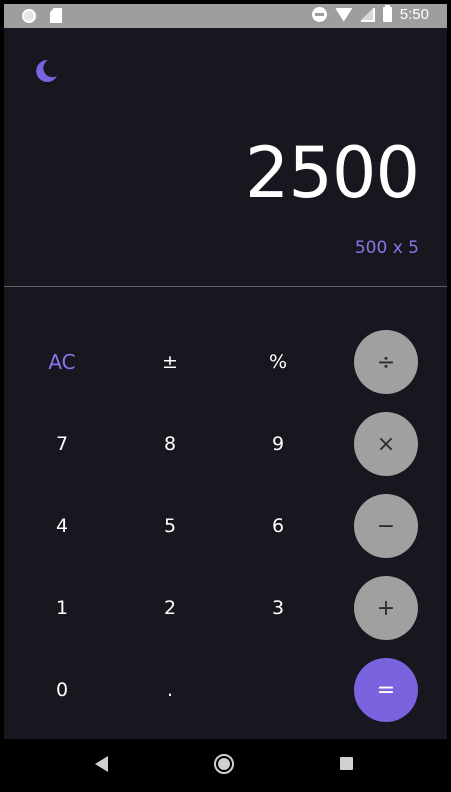 The height and width of the screenshot is (792, 451). I want to click on recents-icon, so click(346, 763).